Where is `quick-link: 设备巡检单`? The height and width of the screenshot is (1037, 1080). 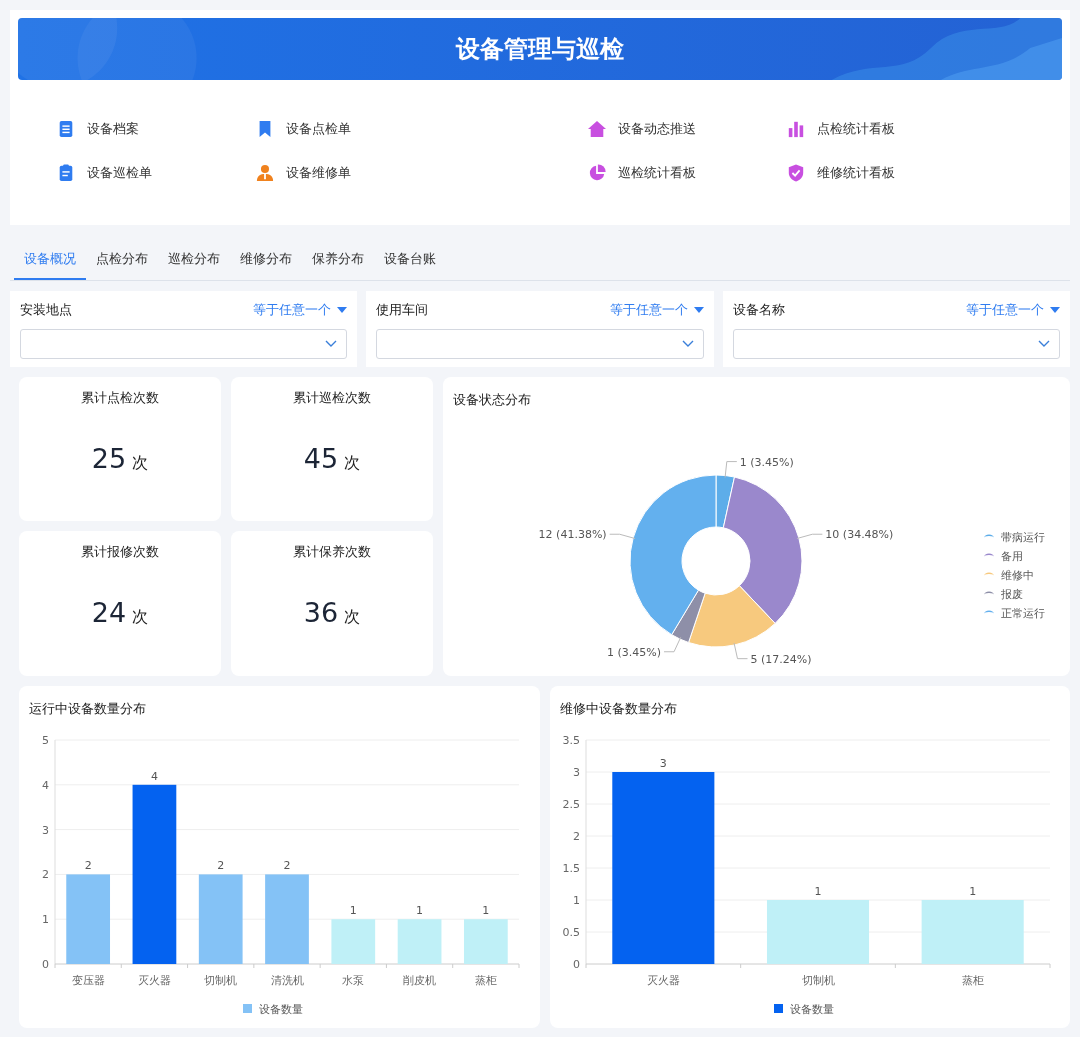
quick-link: 设备巡检单 is located at coordinates (104, 173).